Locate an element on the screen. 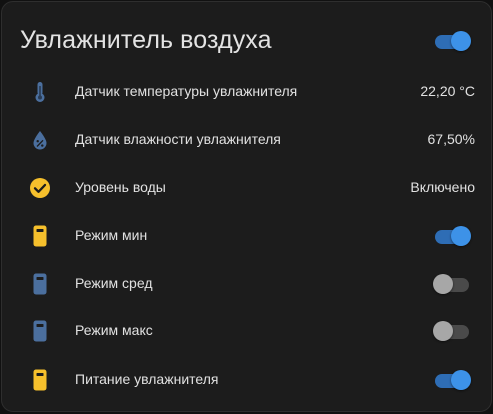 The width and height of the screenshot is (493, 414). row-label: Датчик температуры увлажнителя is located at coordinates (186, 91).